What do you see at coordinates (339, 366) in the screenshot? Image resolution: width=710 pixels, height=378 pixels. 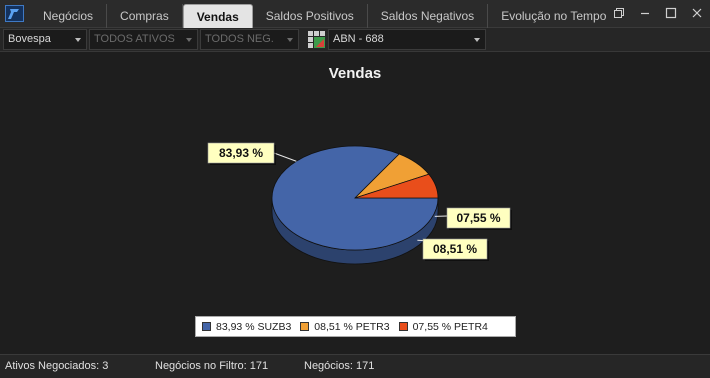 I see `status-negocios: Negócios: 171` at bounding box center [339, 366].